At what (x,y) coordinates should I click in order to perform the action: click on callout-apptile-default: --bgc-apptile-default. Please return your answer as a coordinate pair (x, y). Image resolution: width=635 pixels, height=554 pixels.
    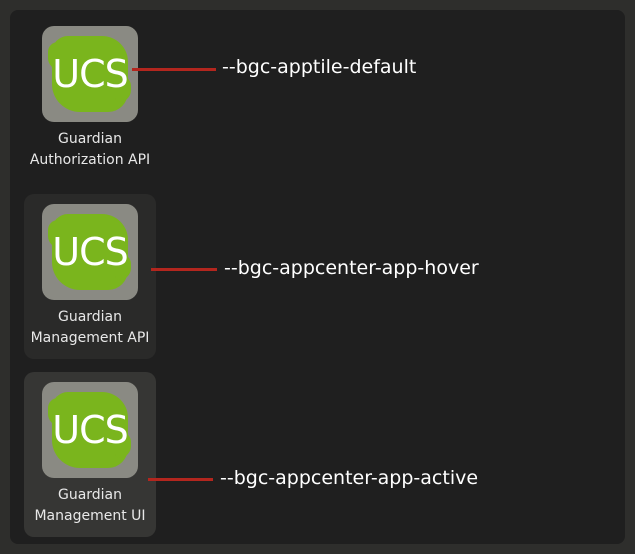
    Looking at the image, I should click on (319, 67).